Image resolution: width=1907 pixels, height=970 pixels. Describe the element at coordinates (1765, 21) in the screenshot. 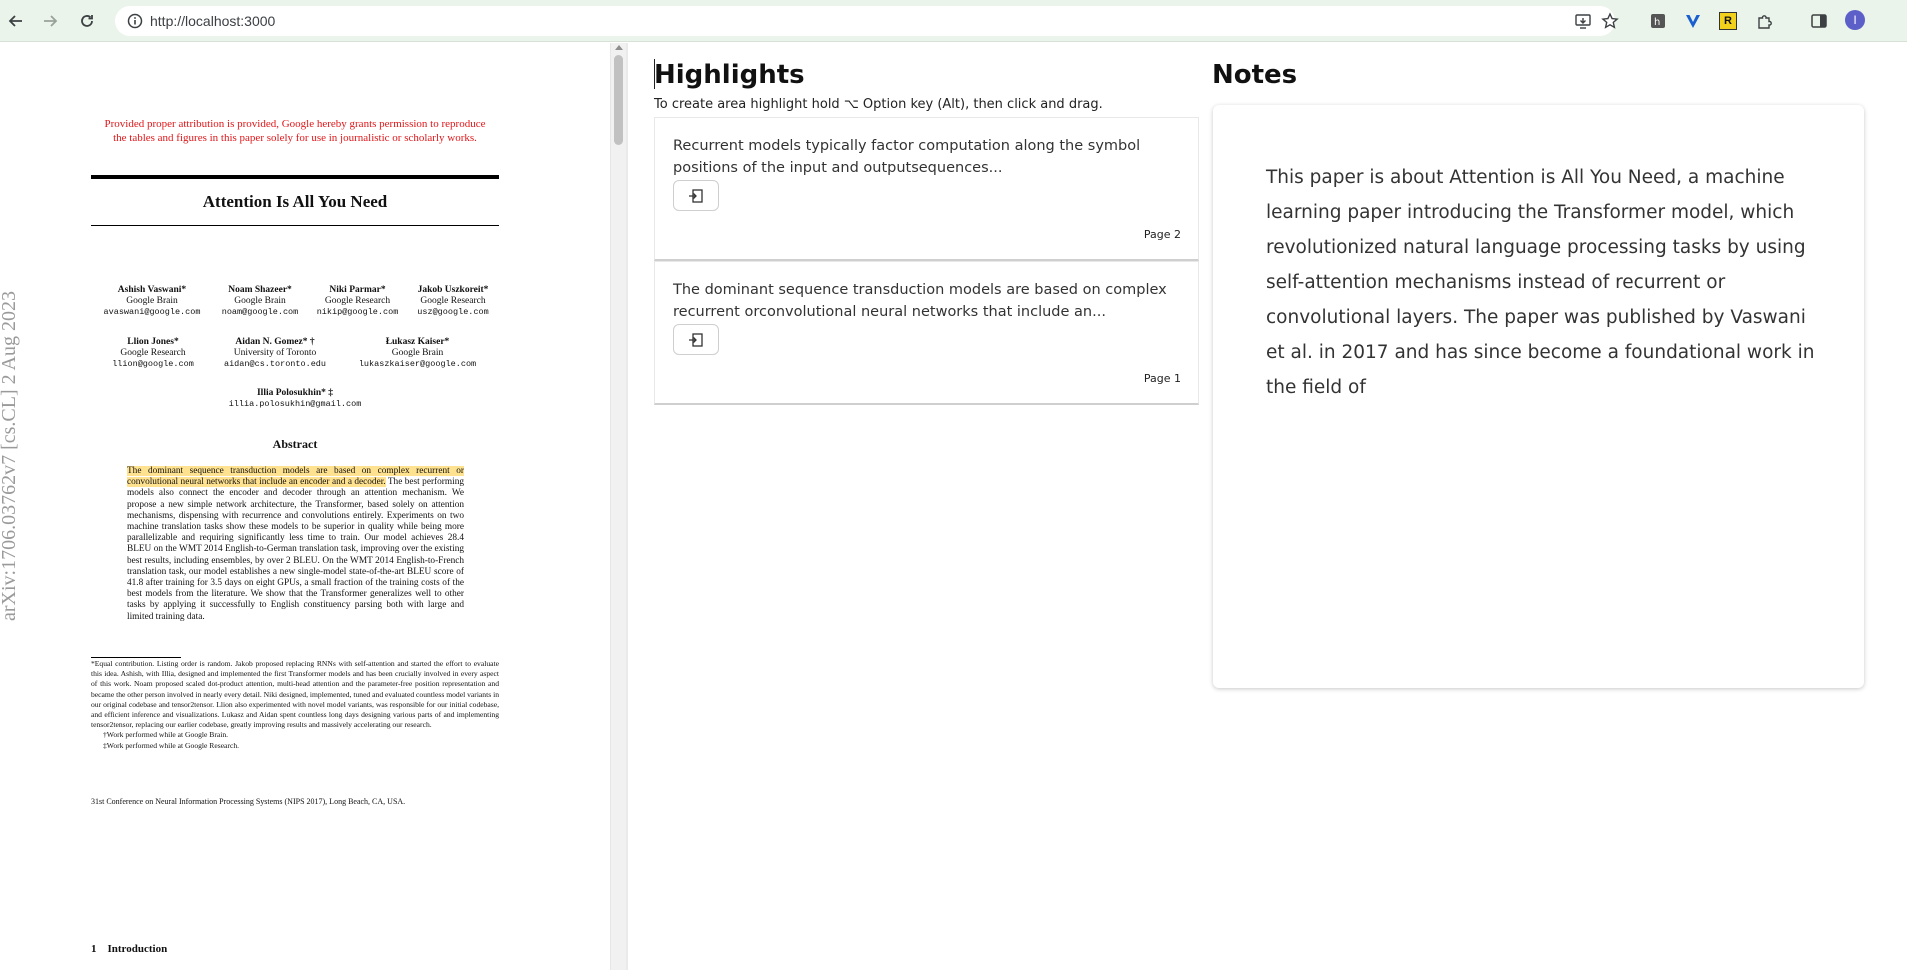

I see `extensions-puzzle-icon` at that location.